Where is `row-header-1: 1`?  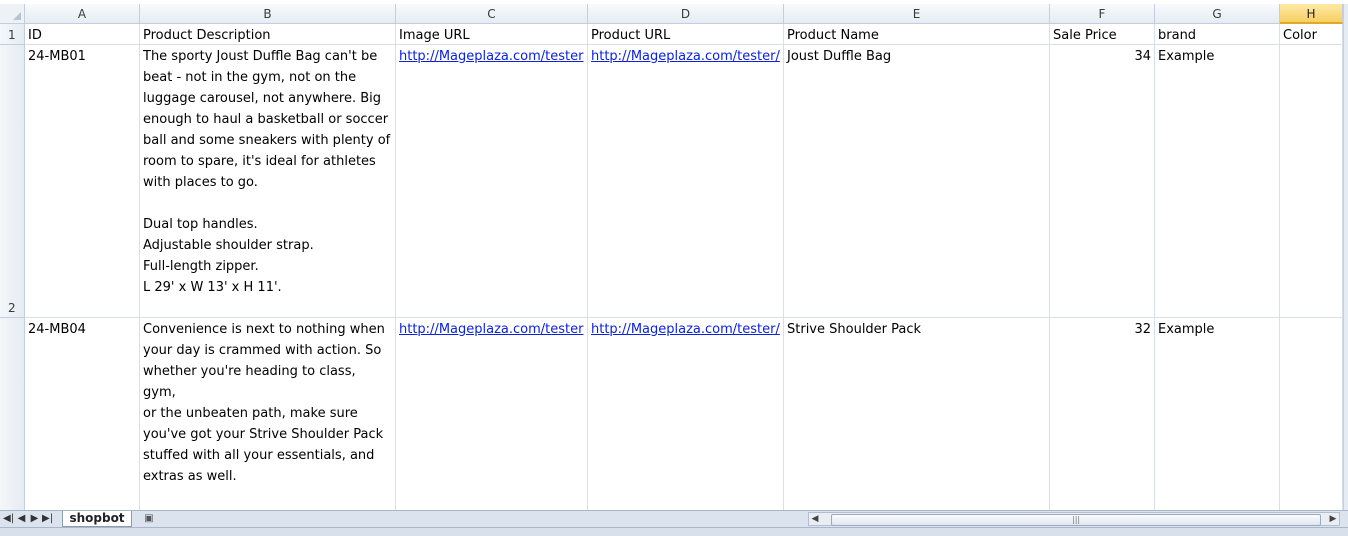 row-header-1: 1 is located at coordinates (12, 34).